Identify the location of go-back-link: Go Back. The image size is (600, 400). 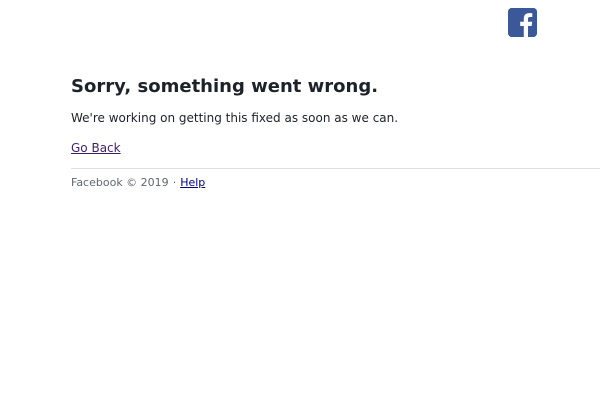
(96, 148).